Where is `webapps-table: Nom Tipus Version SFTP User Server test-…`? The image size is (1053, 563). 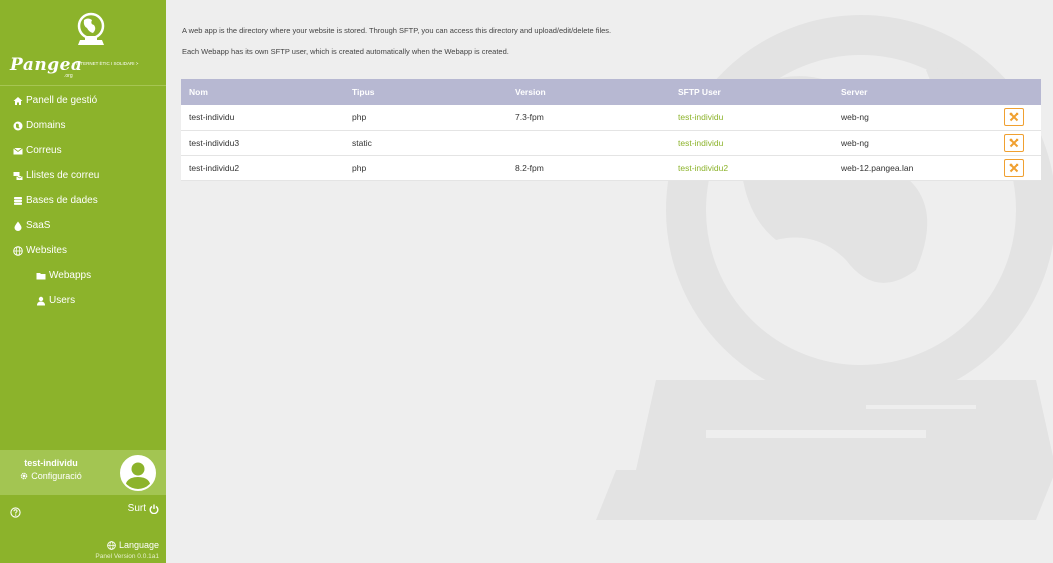
webapps-table: Nom Tipus Version SFTP User Server test-… is located at coordinates (611, 130).